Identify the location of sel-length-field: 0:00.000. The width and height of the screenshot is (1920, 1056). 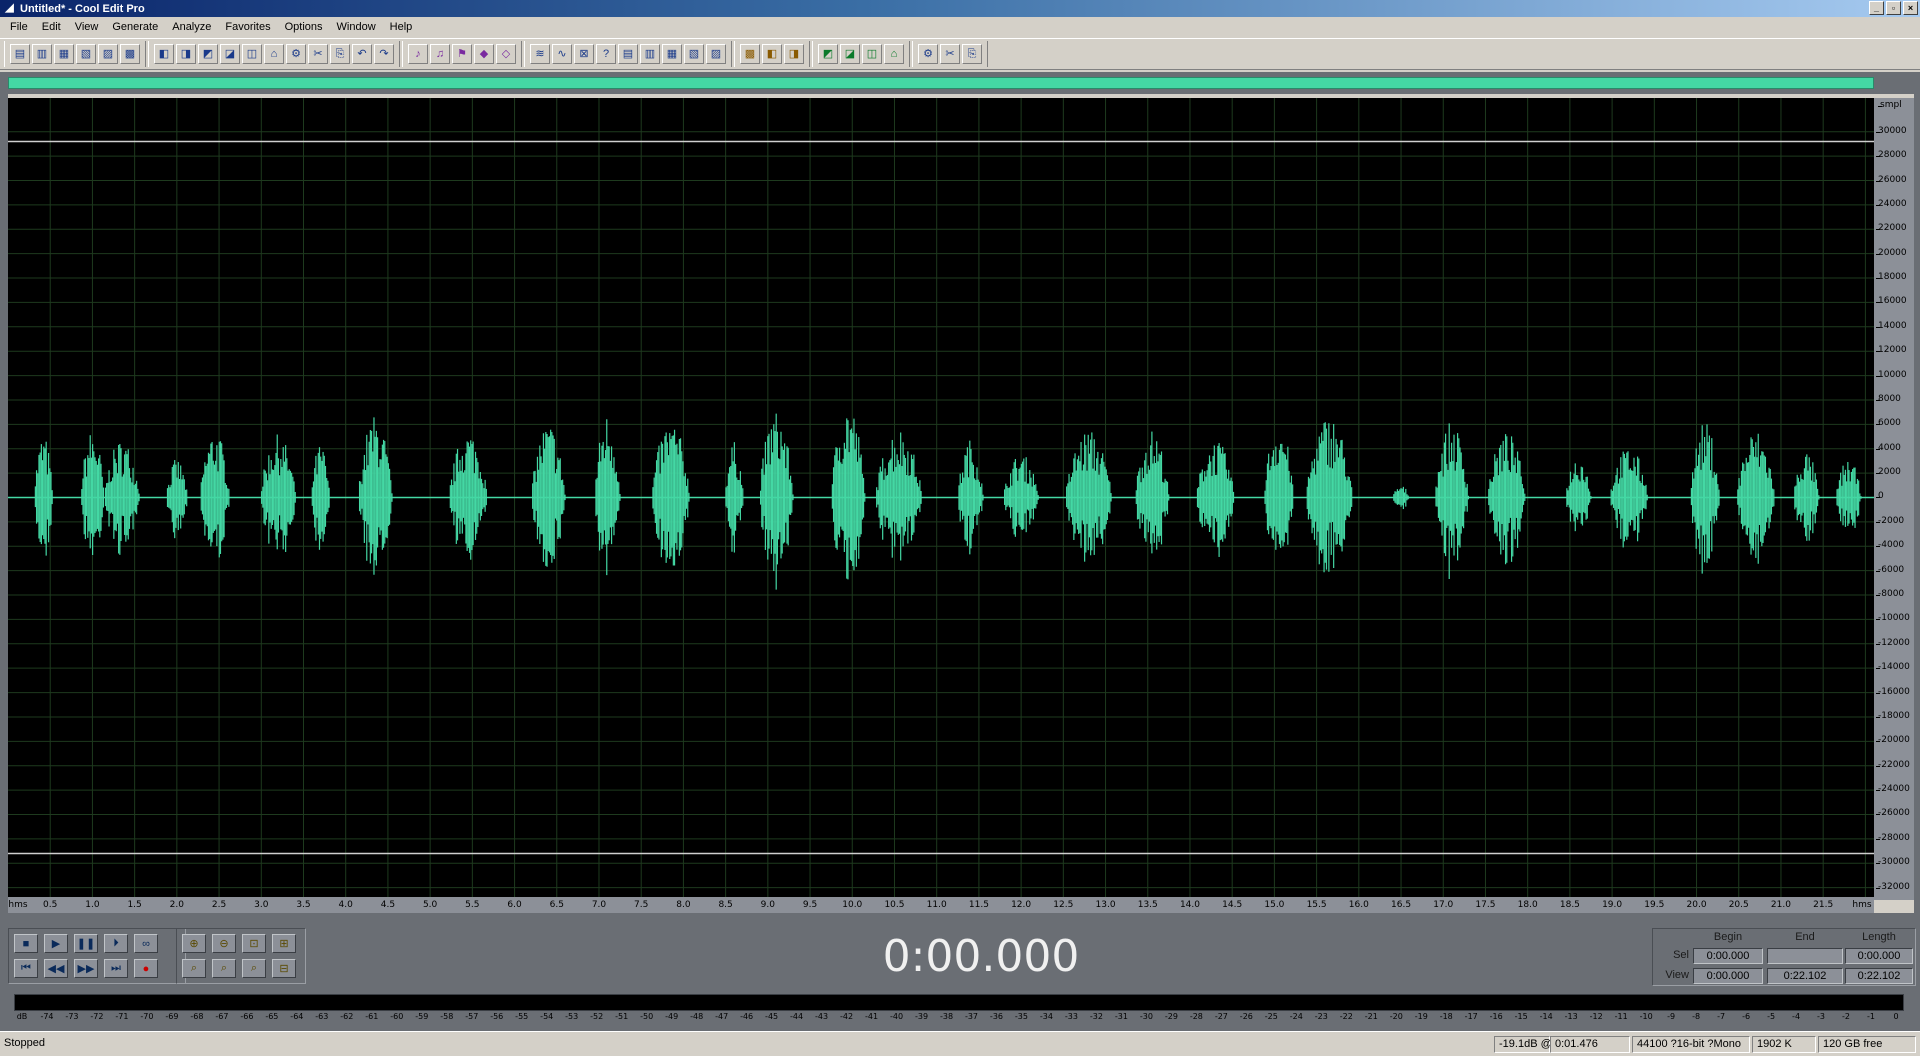
(1879, 956).